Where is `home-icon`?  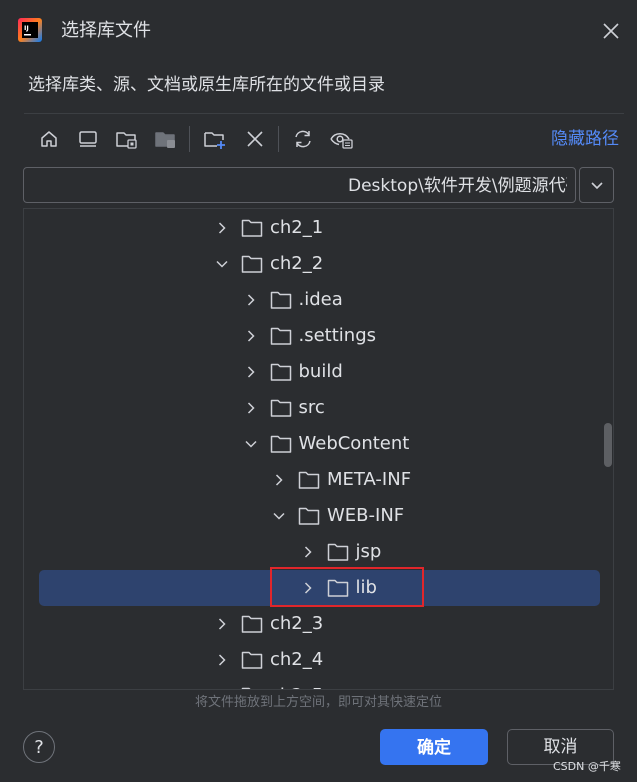
home-icon is located at coordinates (49, 139).